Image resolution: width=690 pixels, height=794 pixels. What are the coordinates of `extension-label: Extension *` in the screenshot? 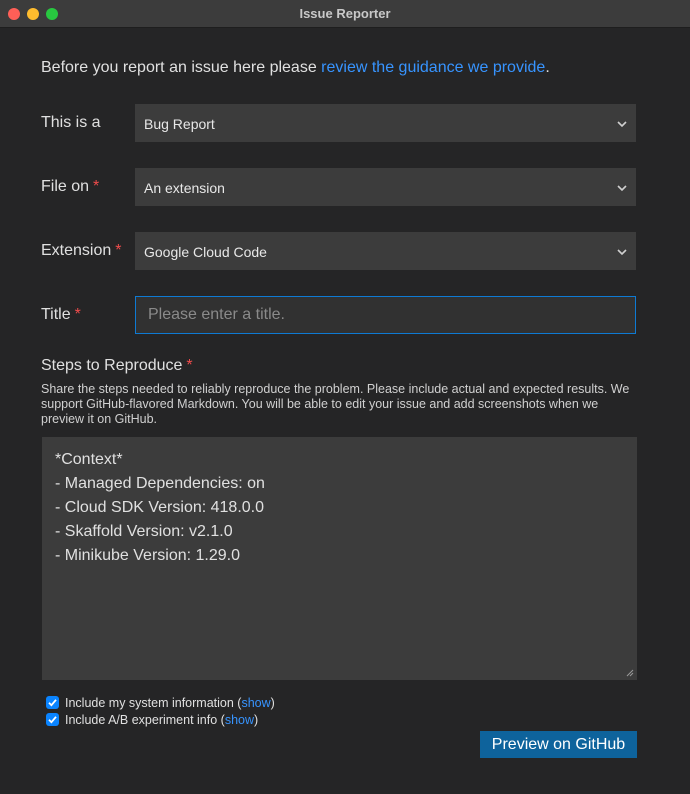 It's located at (81, 250).